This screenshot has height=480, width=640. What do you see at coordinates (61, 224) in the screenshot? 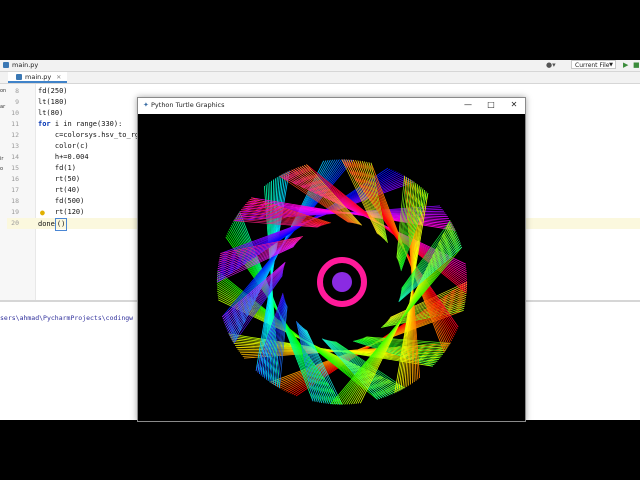
I see `paren-match-highlight: ()` at bounding box center [61, 224].